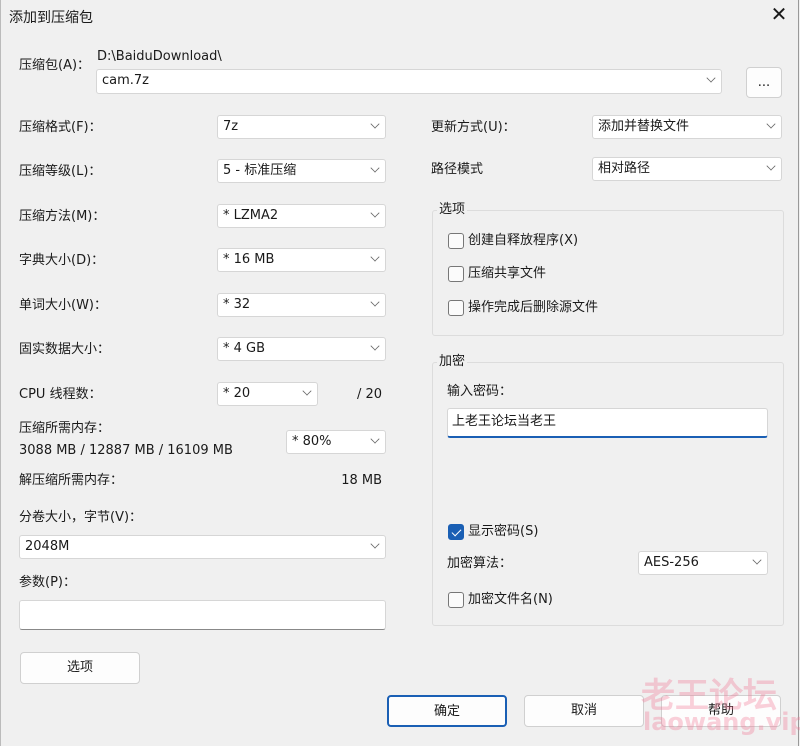 Image resolution: width=800 pixels, height=746 pixels. I want to click on level-label: 压缩等级(L)：, so click(60, 171).